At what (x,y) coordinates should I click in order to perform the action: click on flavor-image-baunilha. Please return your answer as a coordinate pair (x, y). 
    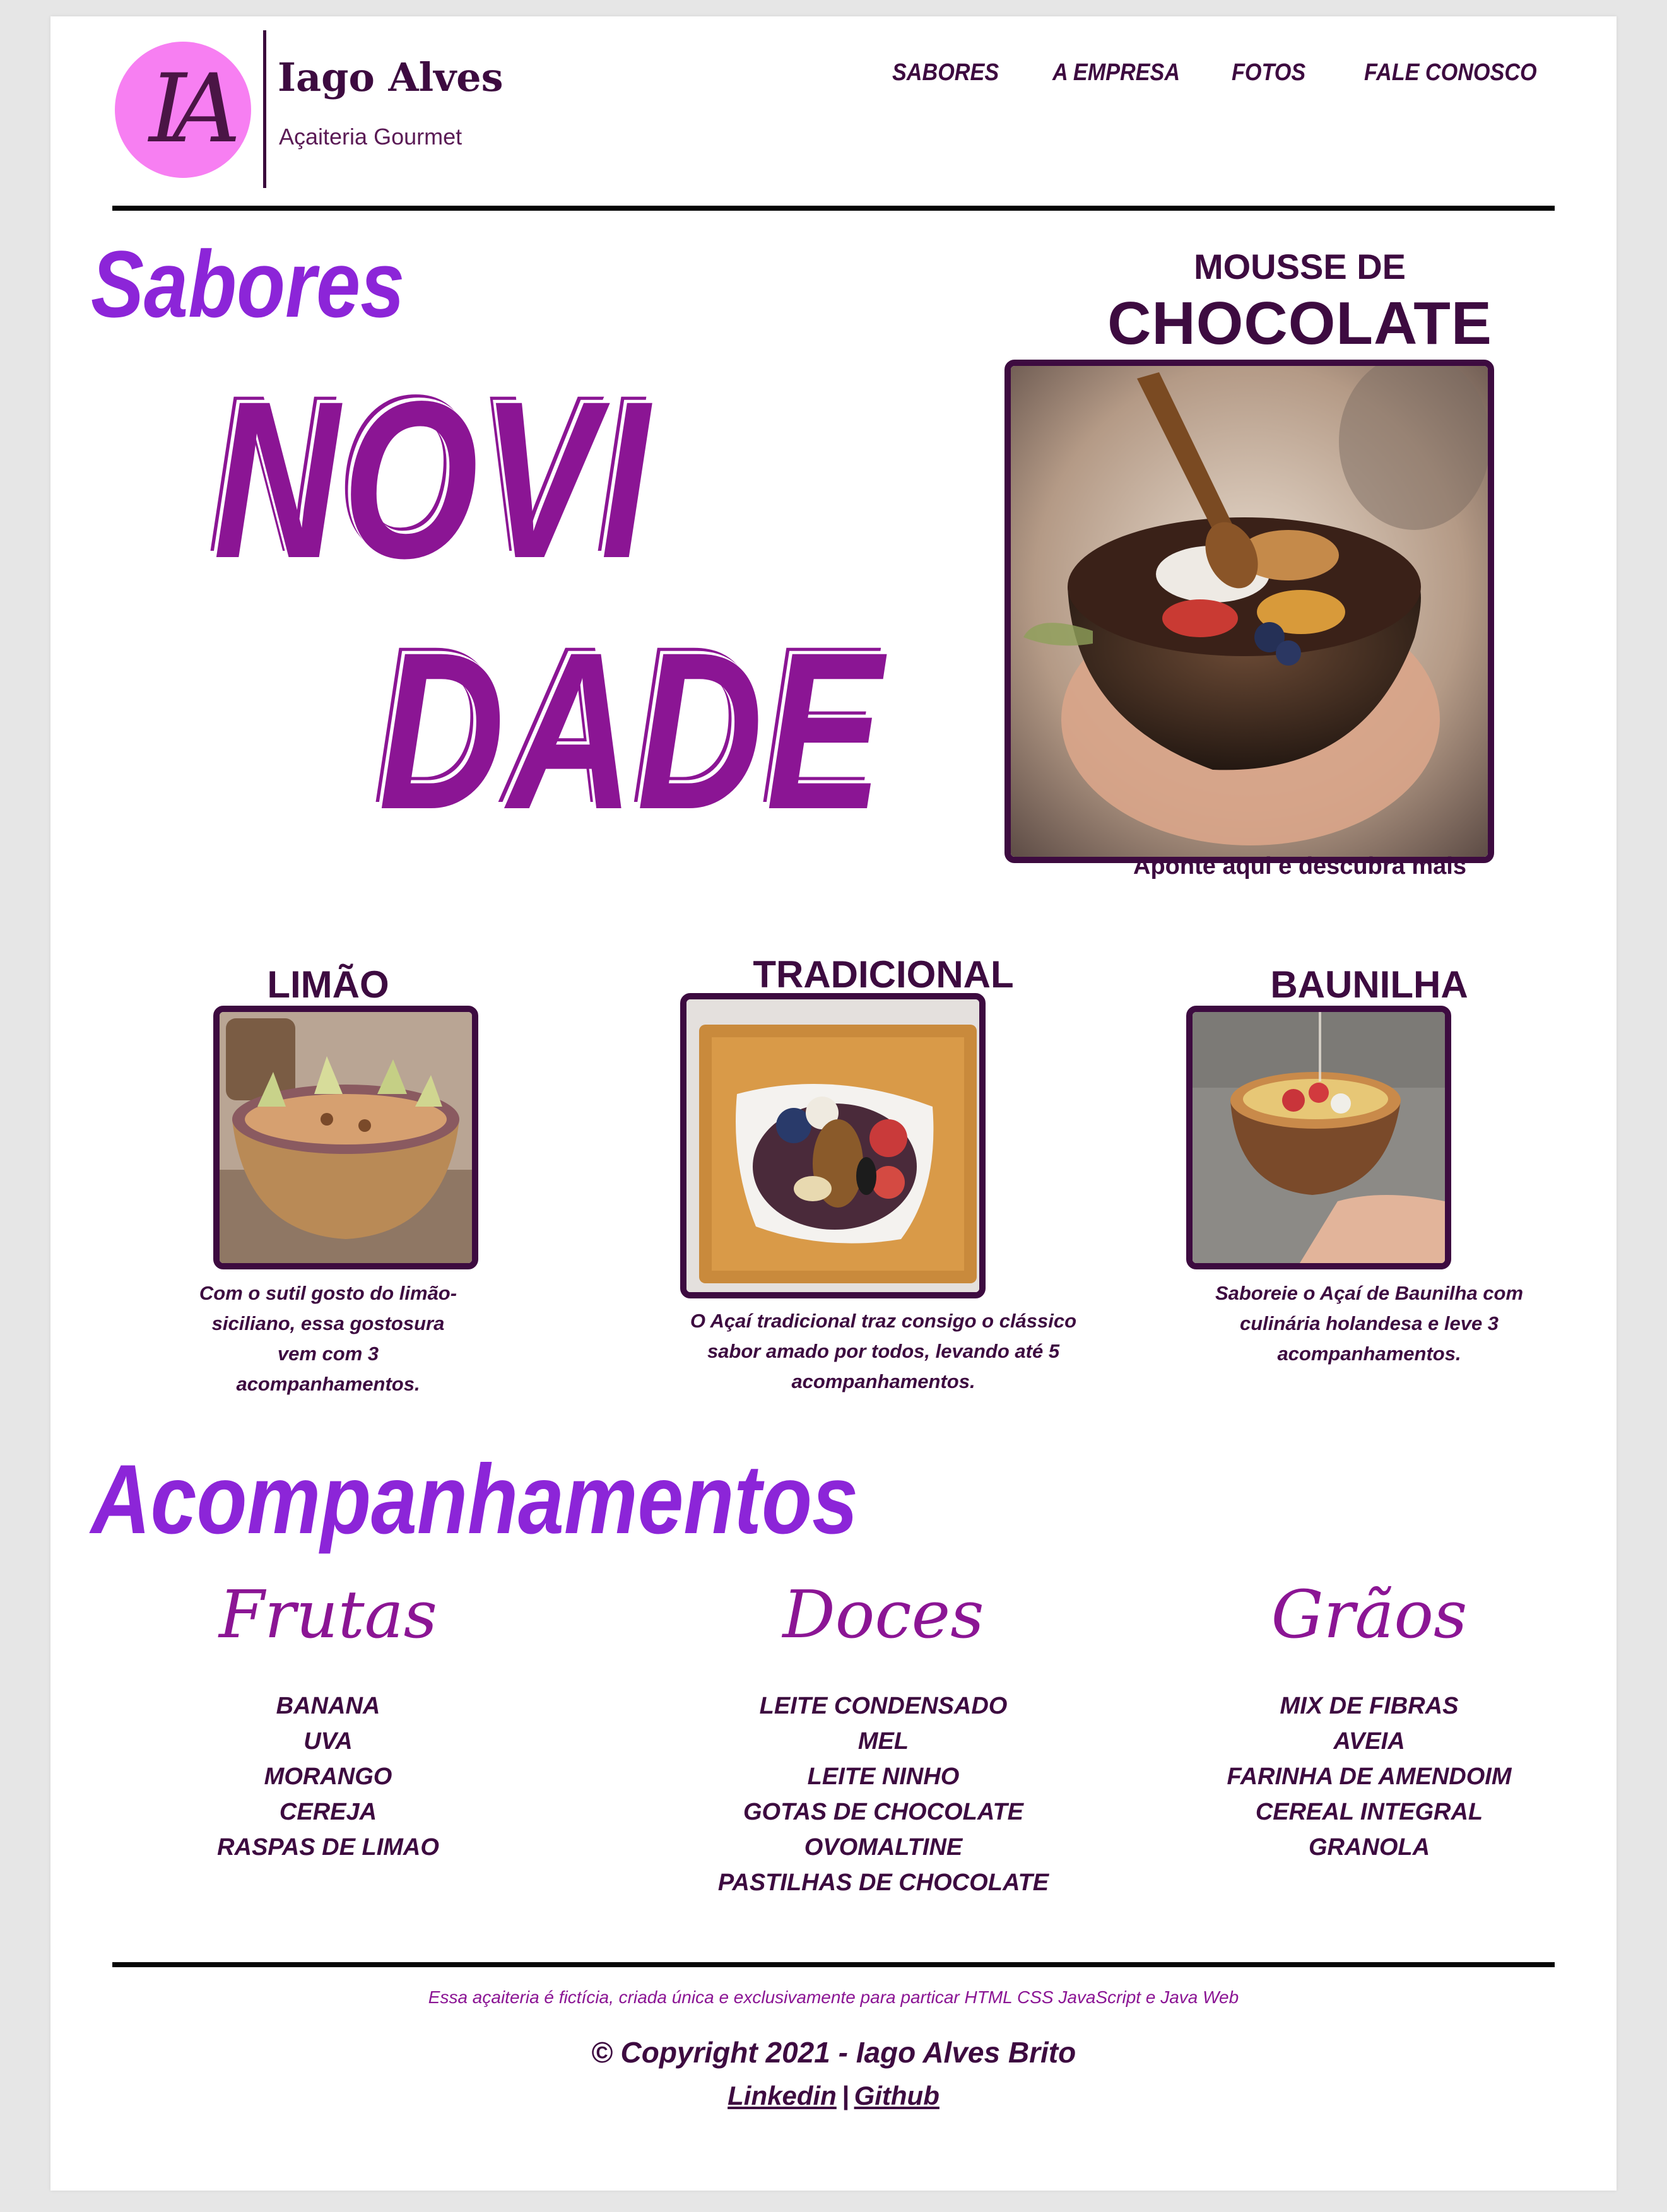
    Looking at the image, I should click on (1318, 1137).